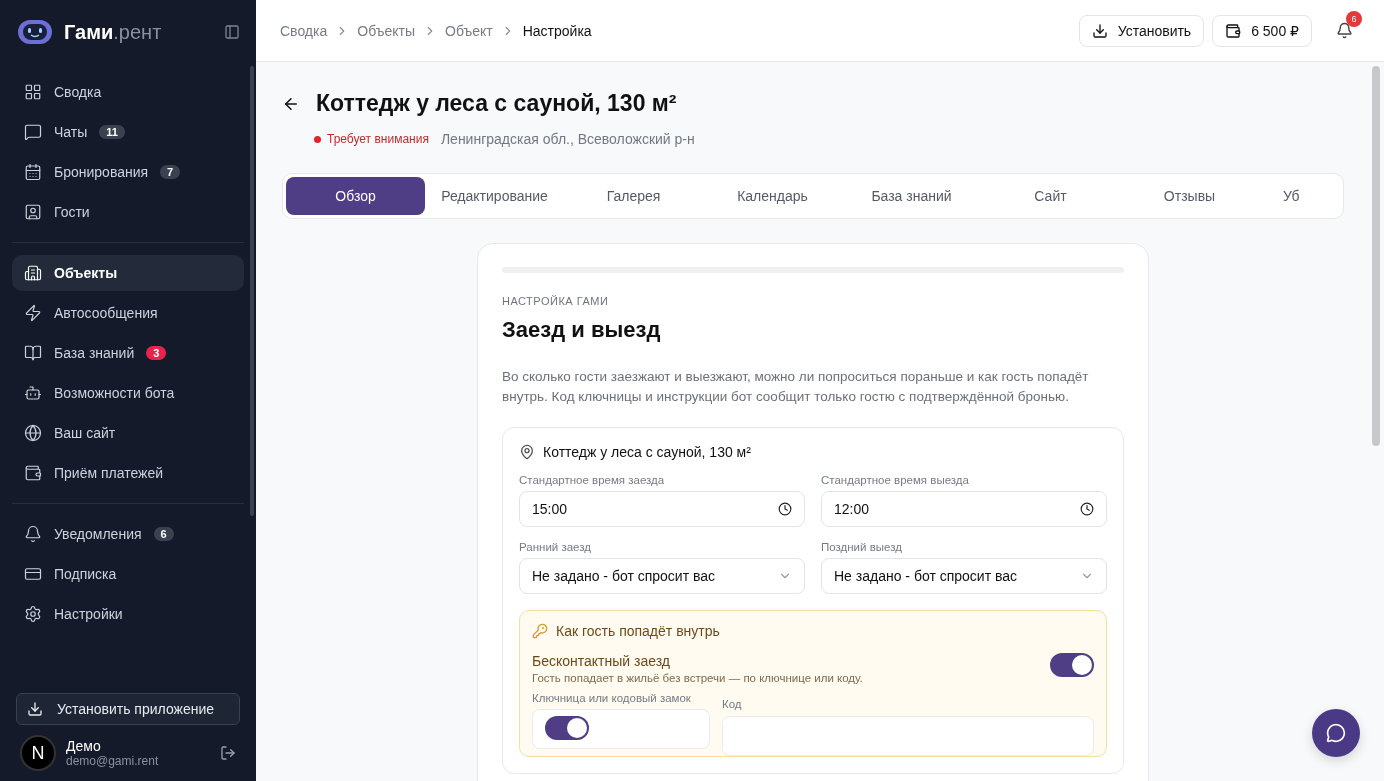 The width and height of the screenshot is (1384, 781). I want to click on install-app-button: Установить приложение, so click(128, 709).